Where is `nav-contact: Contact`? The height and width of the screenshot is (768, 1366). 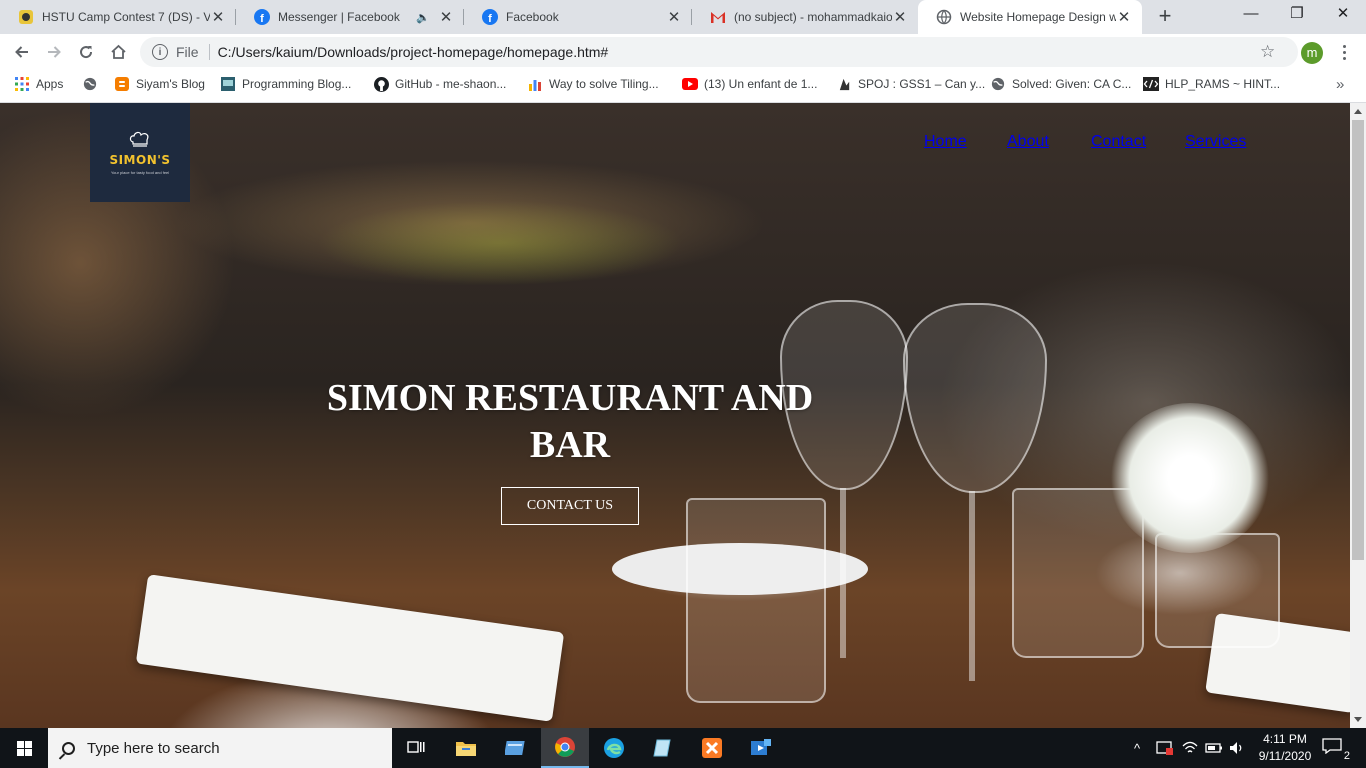
nav-contact: Contact is located at coordinates (1118, 142).